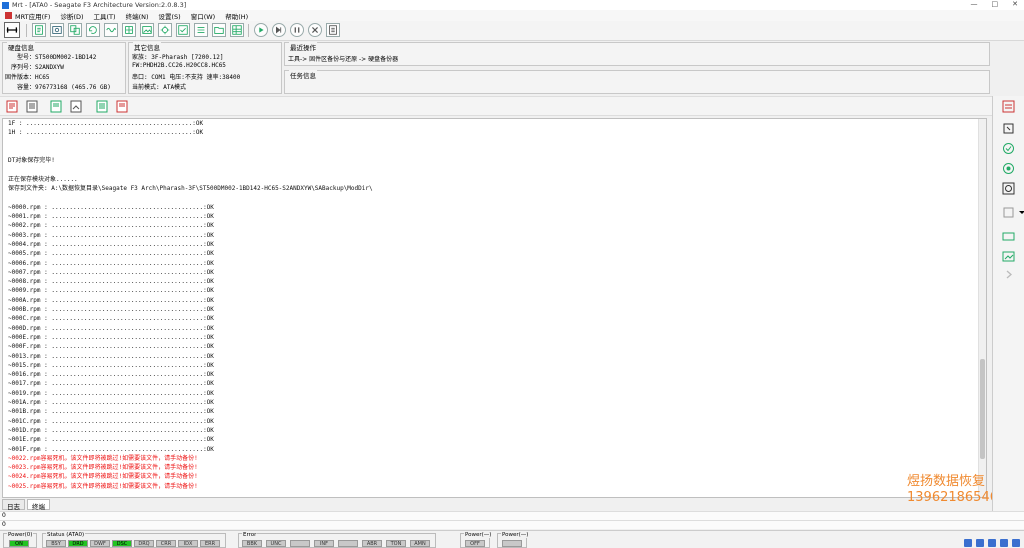 The image size is (1024, 548). I want to click on menu-settings: 设置(S), so click(170, 16).